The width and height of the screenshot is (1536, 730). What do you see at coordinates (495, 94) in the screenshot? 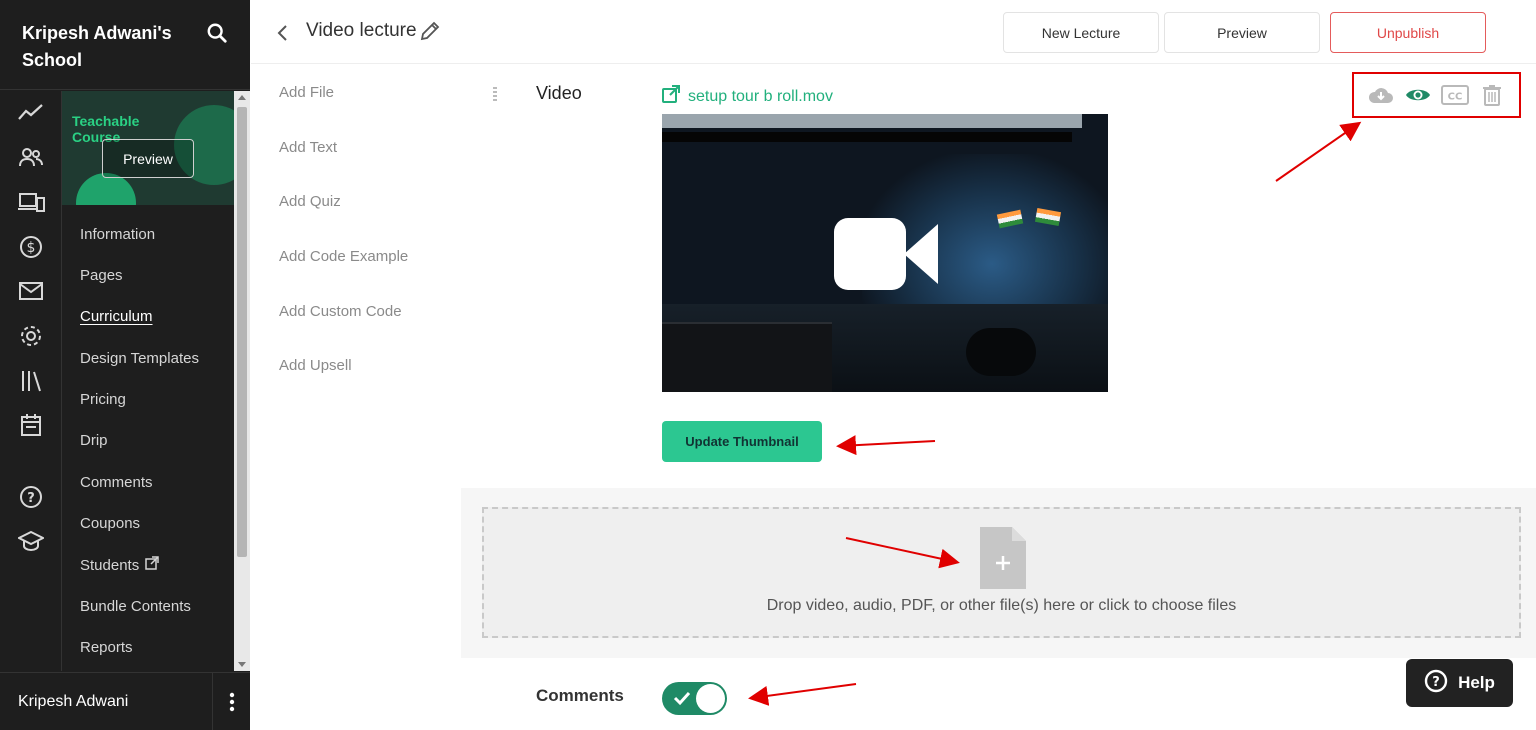
I see `drag-handle-icon` at bounding box center [495, 94].